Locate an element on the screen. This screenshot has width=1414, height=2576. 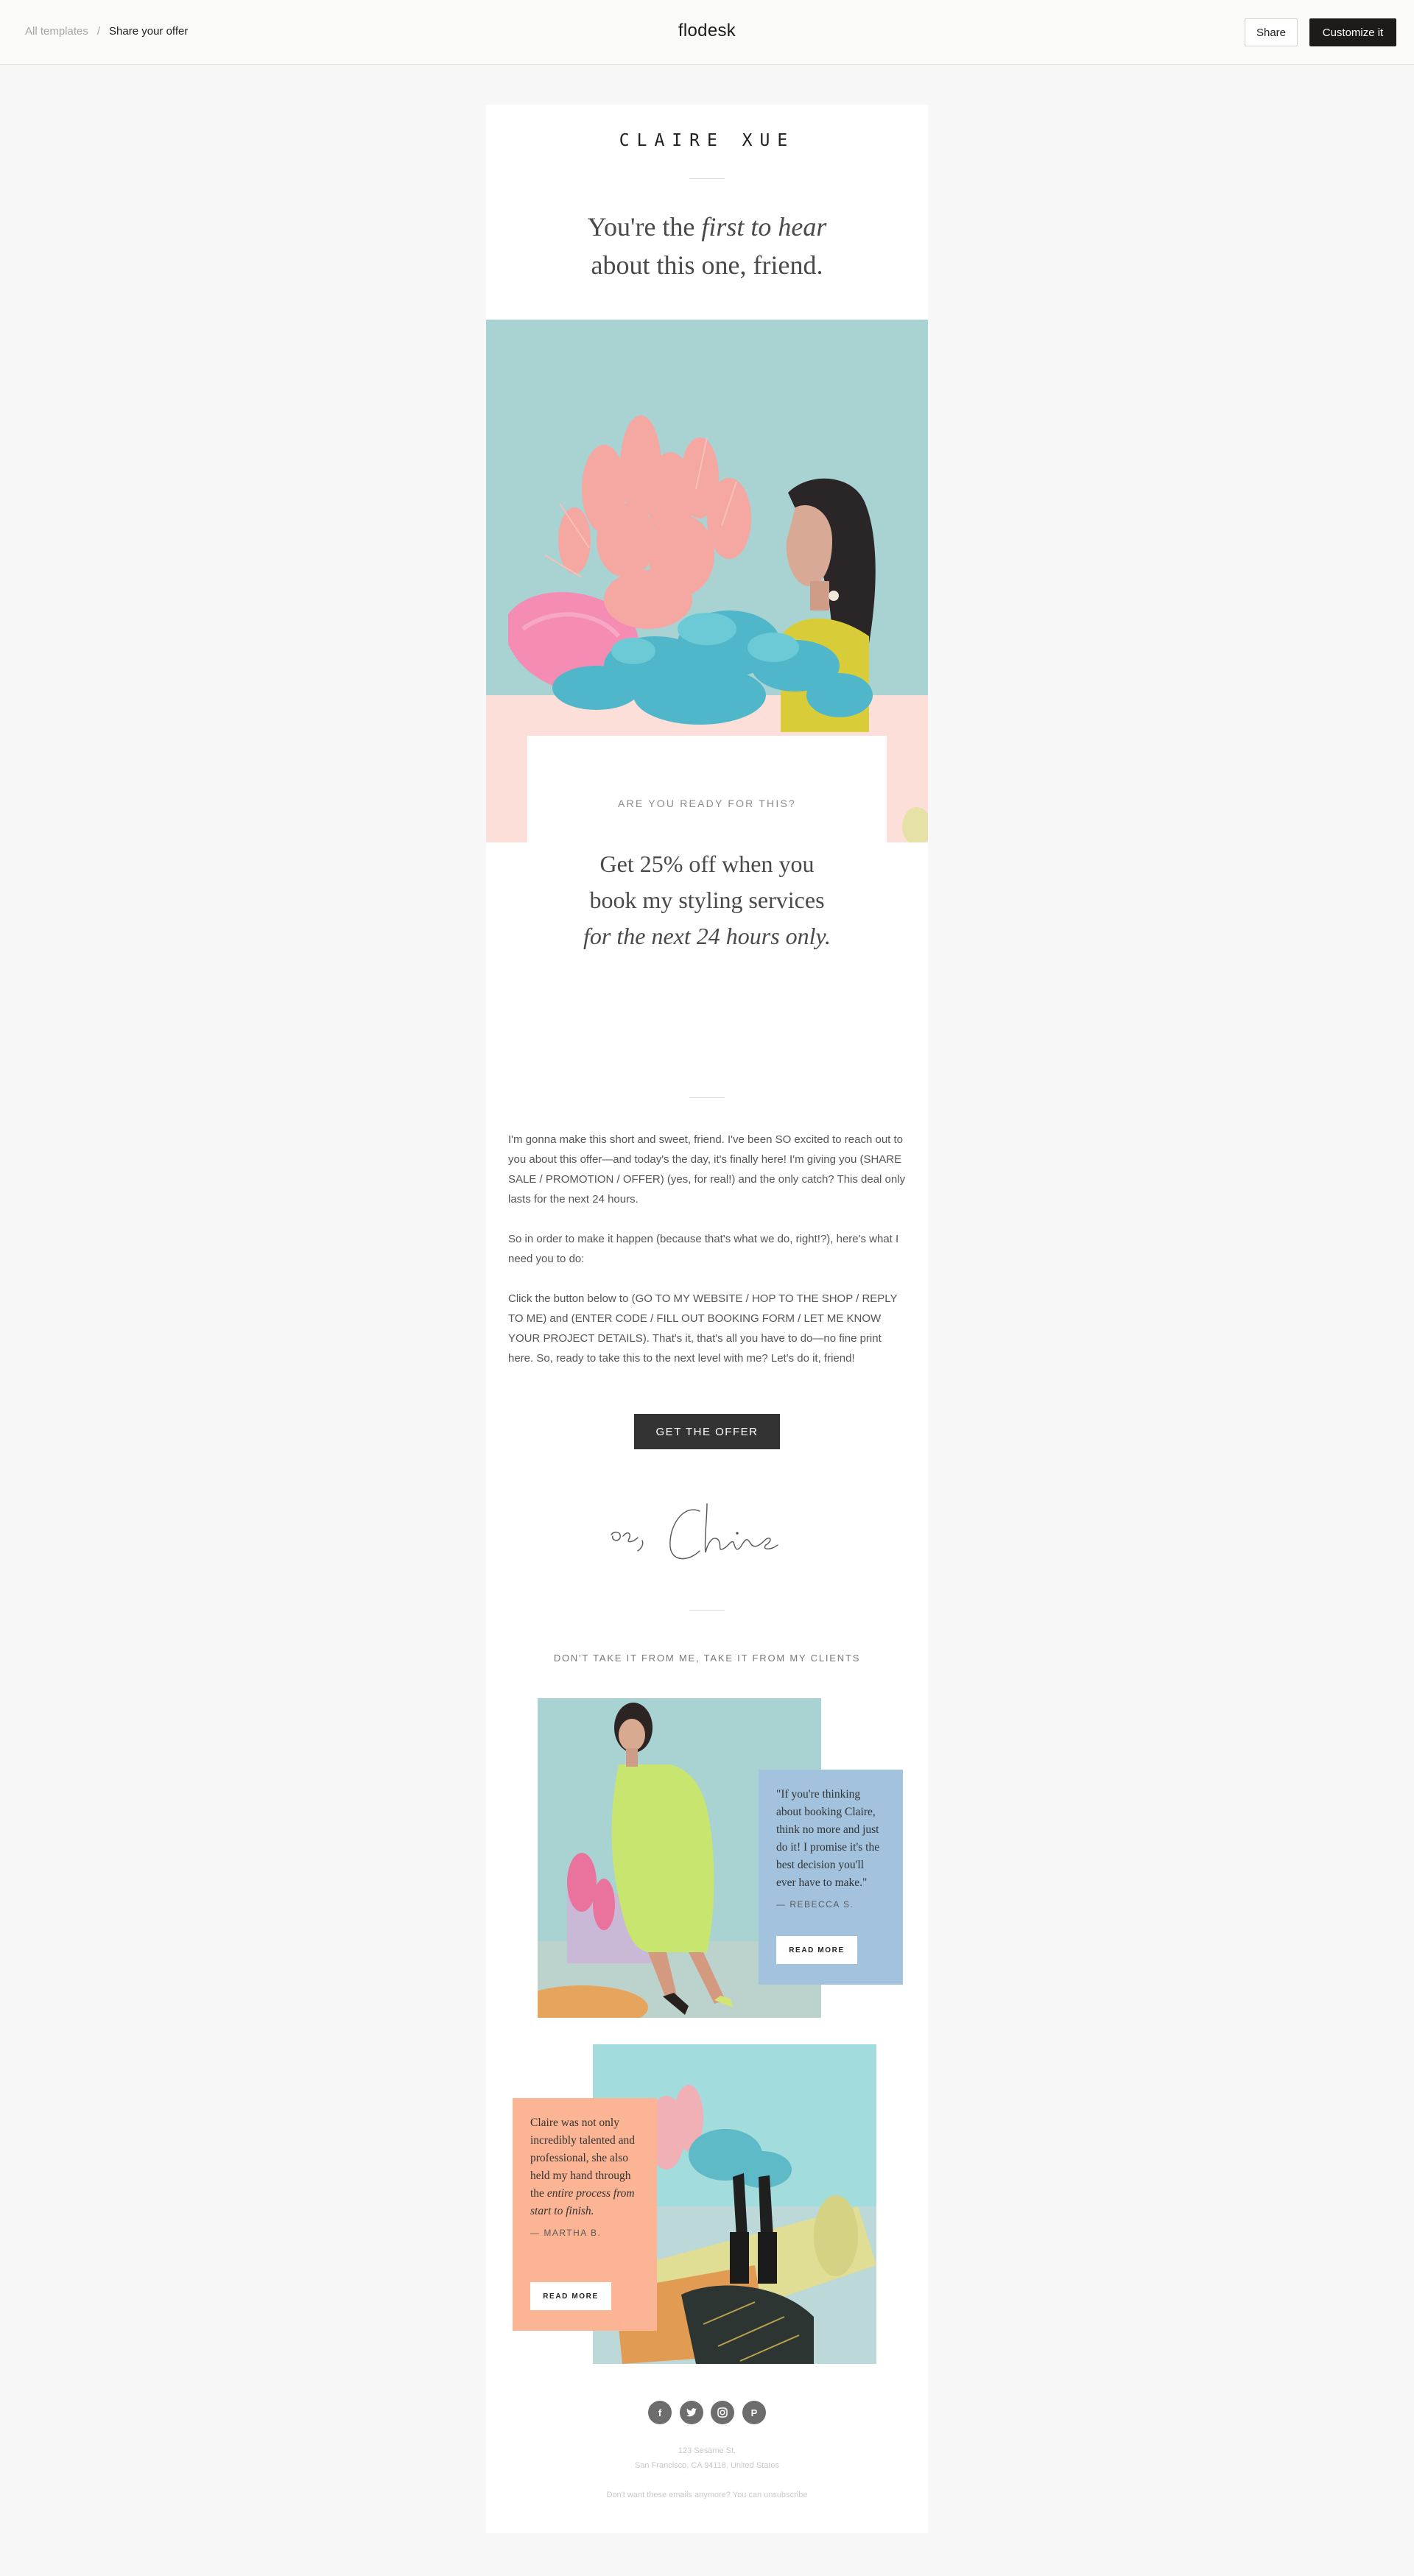
sender-name: CLAIRE XUE is located at coordinates (707, 140).